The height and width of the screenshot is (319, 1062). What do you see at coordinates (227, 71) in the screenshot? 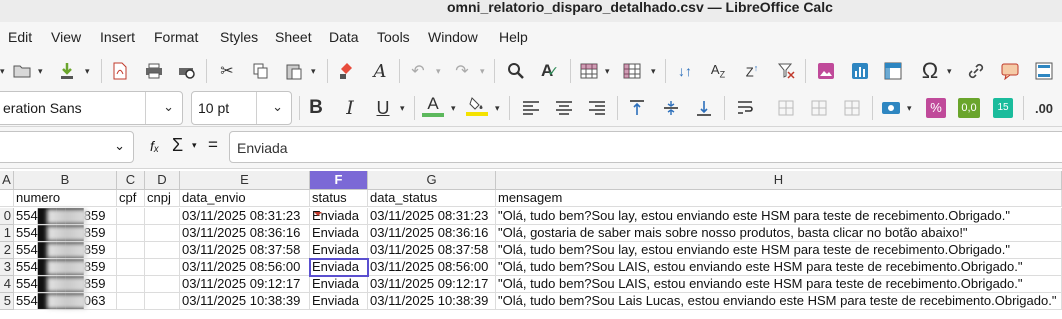
I see `cut-icon: ✂` at bounding box center [227, 71].